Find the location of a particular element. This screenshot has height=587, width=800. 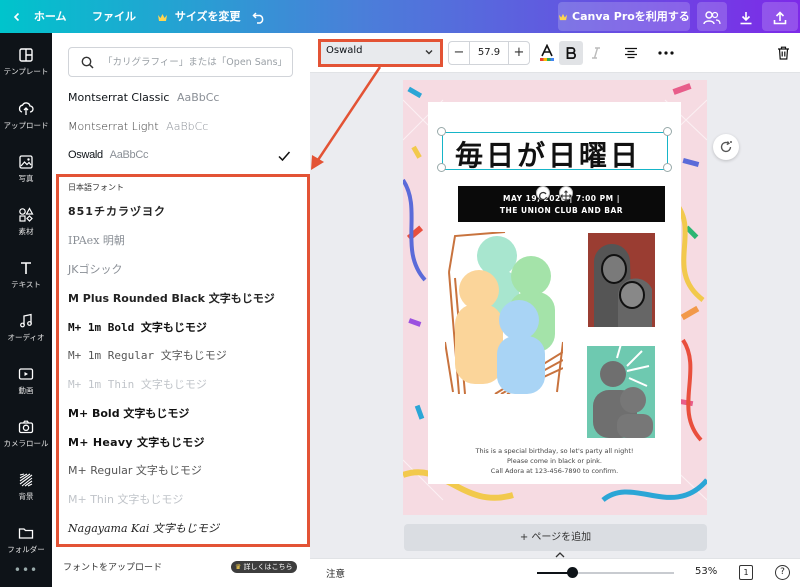

font-size-increase-button: + is located at coordinates (519, 53).